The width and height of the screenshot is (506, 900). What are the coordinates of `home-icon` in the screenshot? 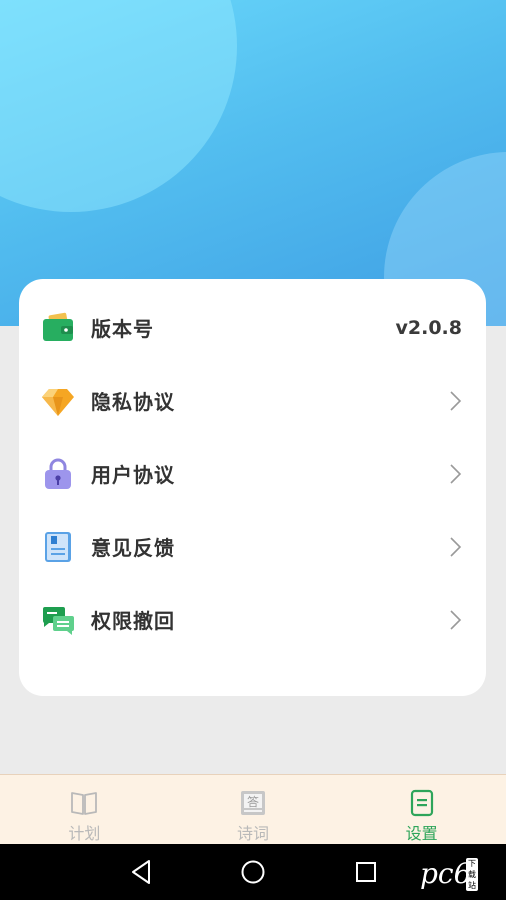 It's located at (253, 872).